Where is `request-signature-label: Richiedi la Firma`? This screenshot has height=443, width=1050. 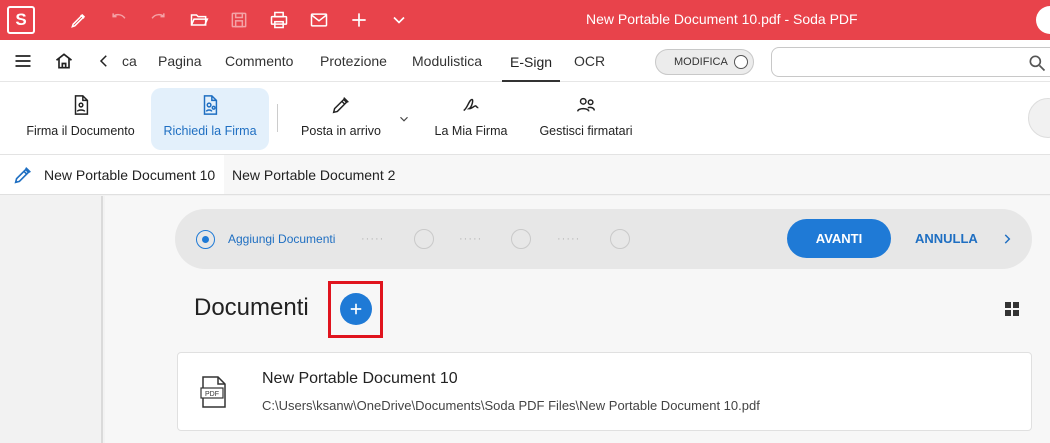
request-signature-label: Richiedi la Firma is located at coordinates (210, 131).